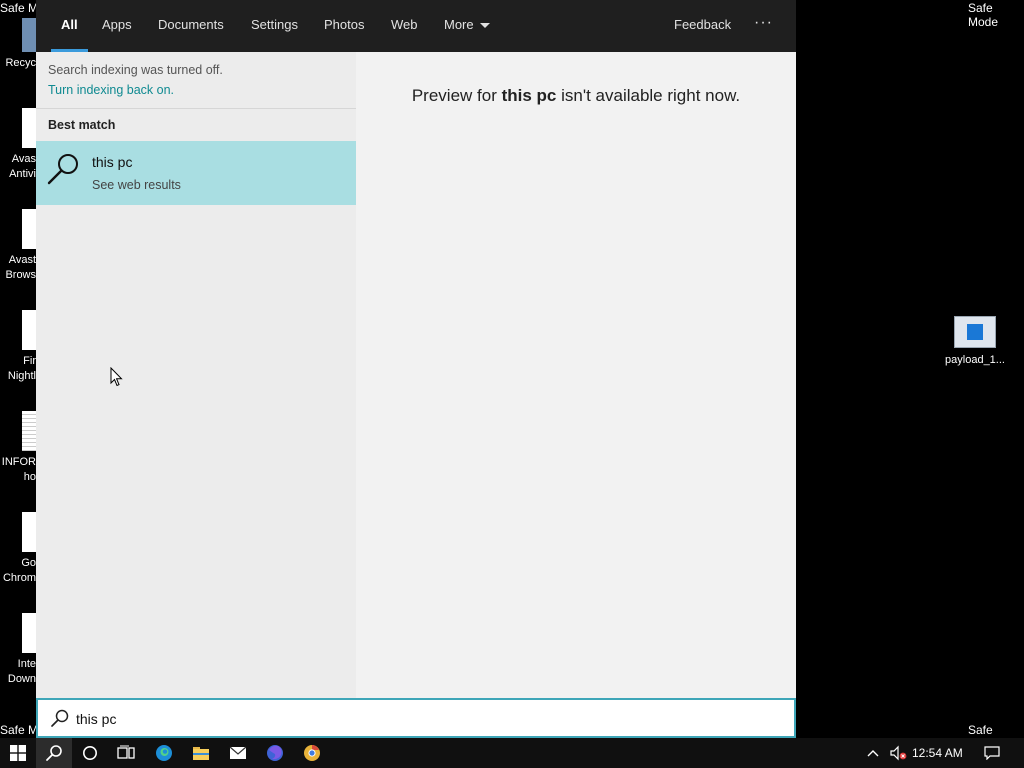 This screenshot has width=1024, height=768. What do you see at coordinates (196, 108) in the screenshot?
I see `divider` at bounding box center [196, 108].